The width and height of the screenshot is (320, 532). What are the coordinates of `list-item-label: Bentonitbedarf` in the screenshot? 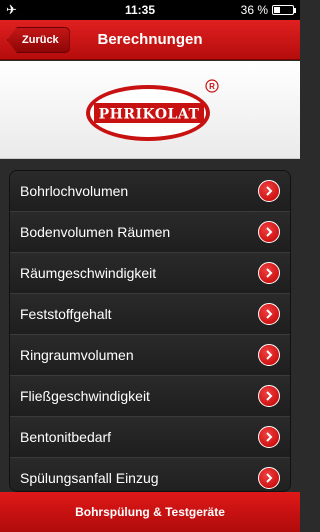 It's located at (66, 437).